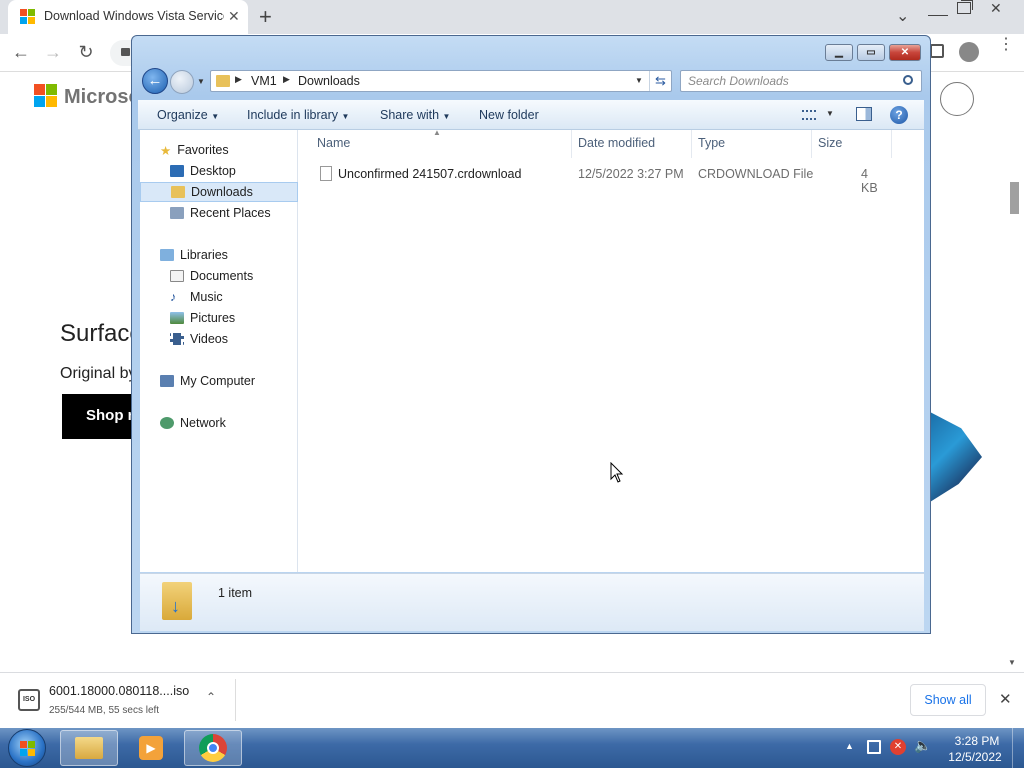 The image size is (1024, 768). What do you see at coordinates (1012, 662) in the screenshot?
I see `scroll-down-icon: ▼` at bounding box center [1012, 662].